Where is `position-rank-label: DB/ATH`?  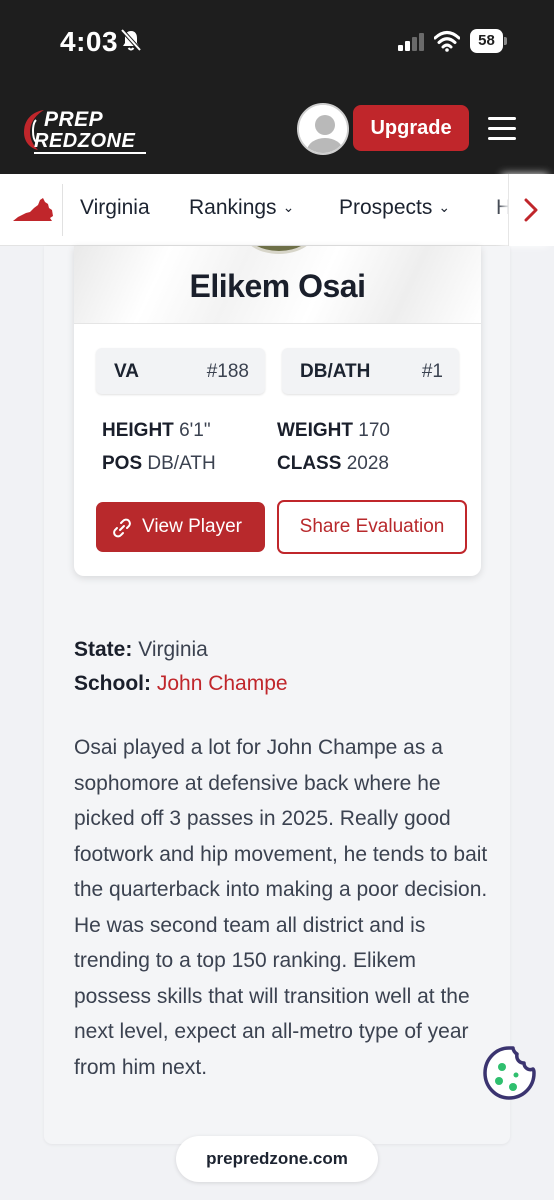 position-rank-label: DB/ATH is located at coordinates (335, 371).